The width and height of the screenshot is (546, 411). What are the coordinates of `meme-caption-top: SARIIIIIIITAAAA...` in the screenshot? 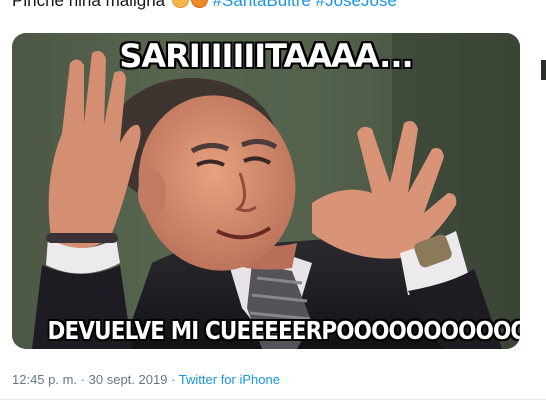 It's located at (266, 56).